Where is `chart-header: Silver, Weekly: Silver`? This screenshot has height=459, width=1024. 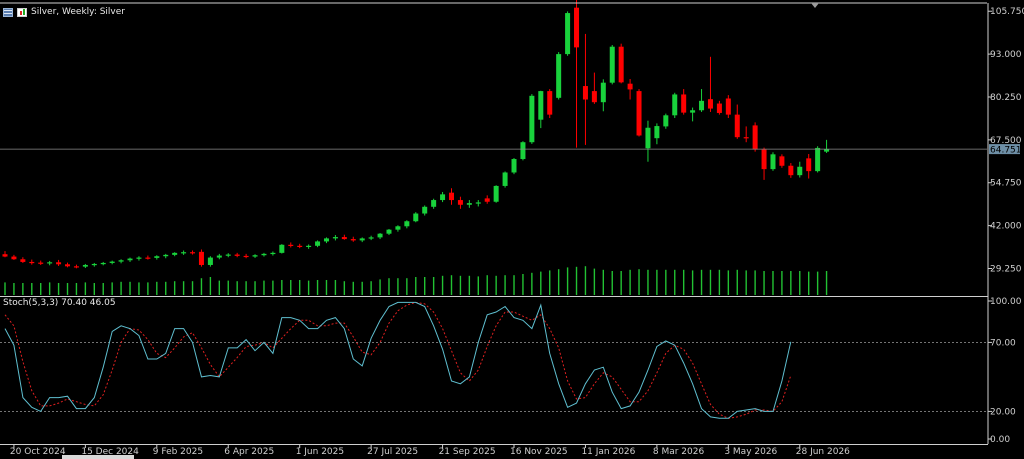
chart-header: Silver, Weekly: Silver is located at coordinates (64, 12).